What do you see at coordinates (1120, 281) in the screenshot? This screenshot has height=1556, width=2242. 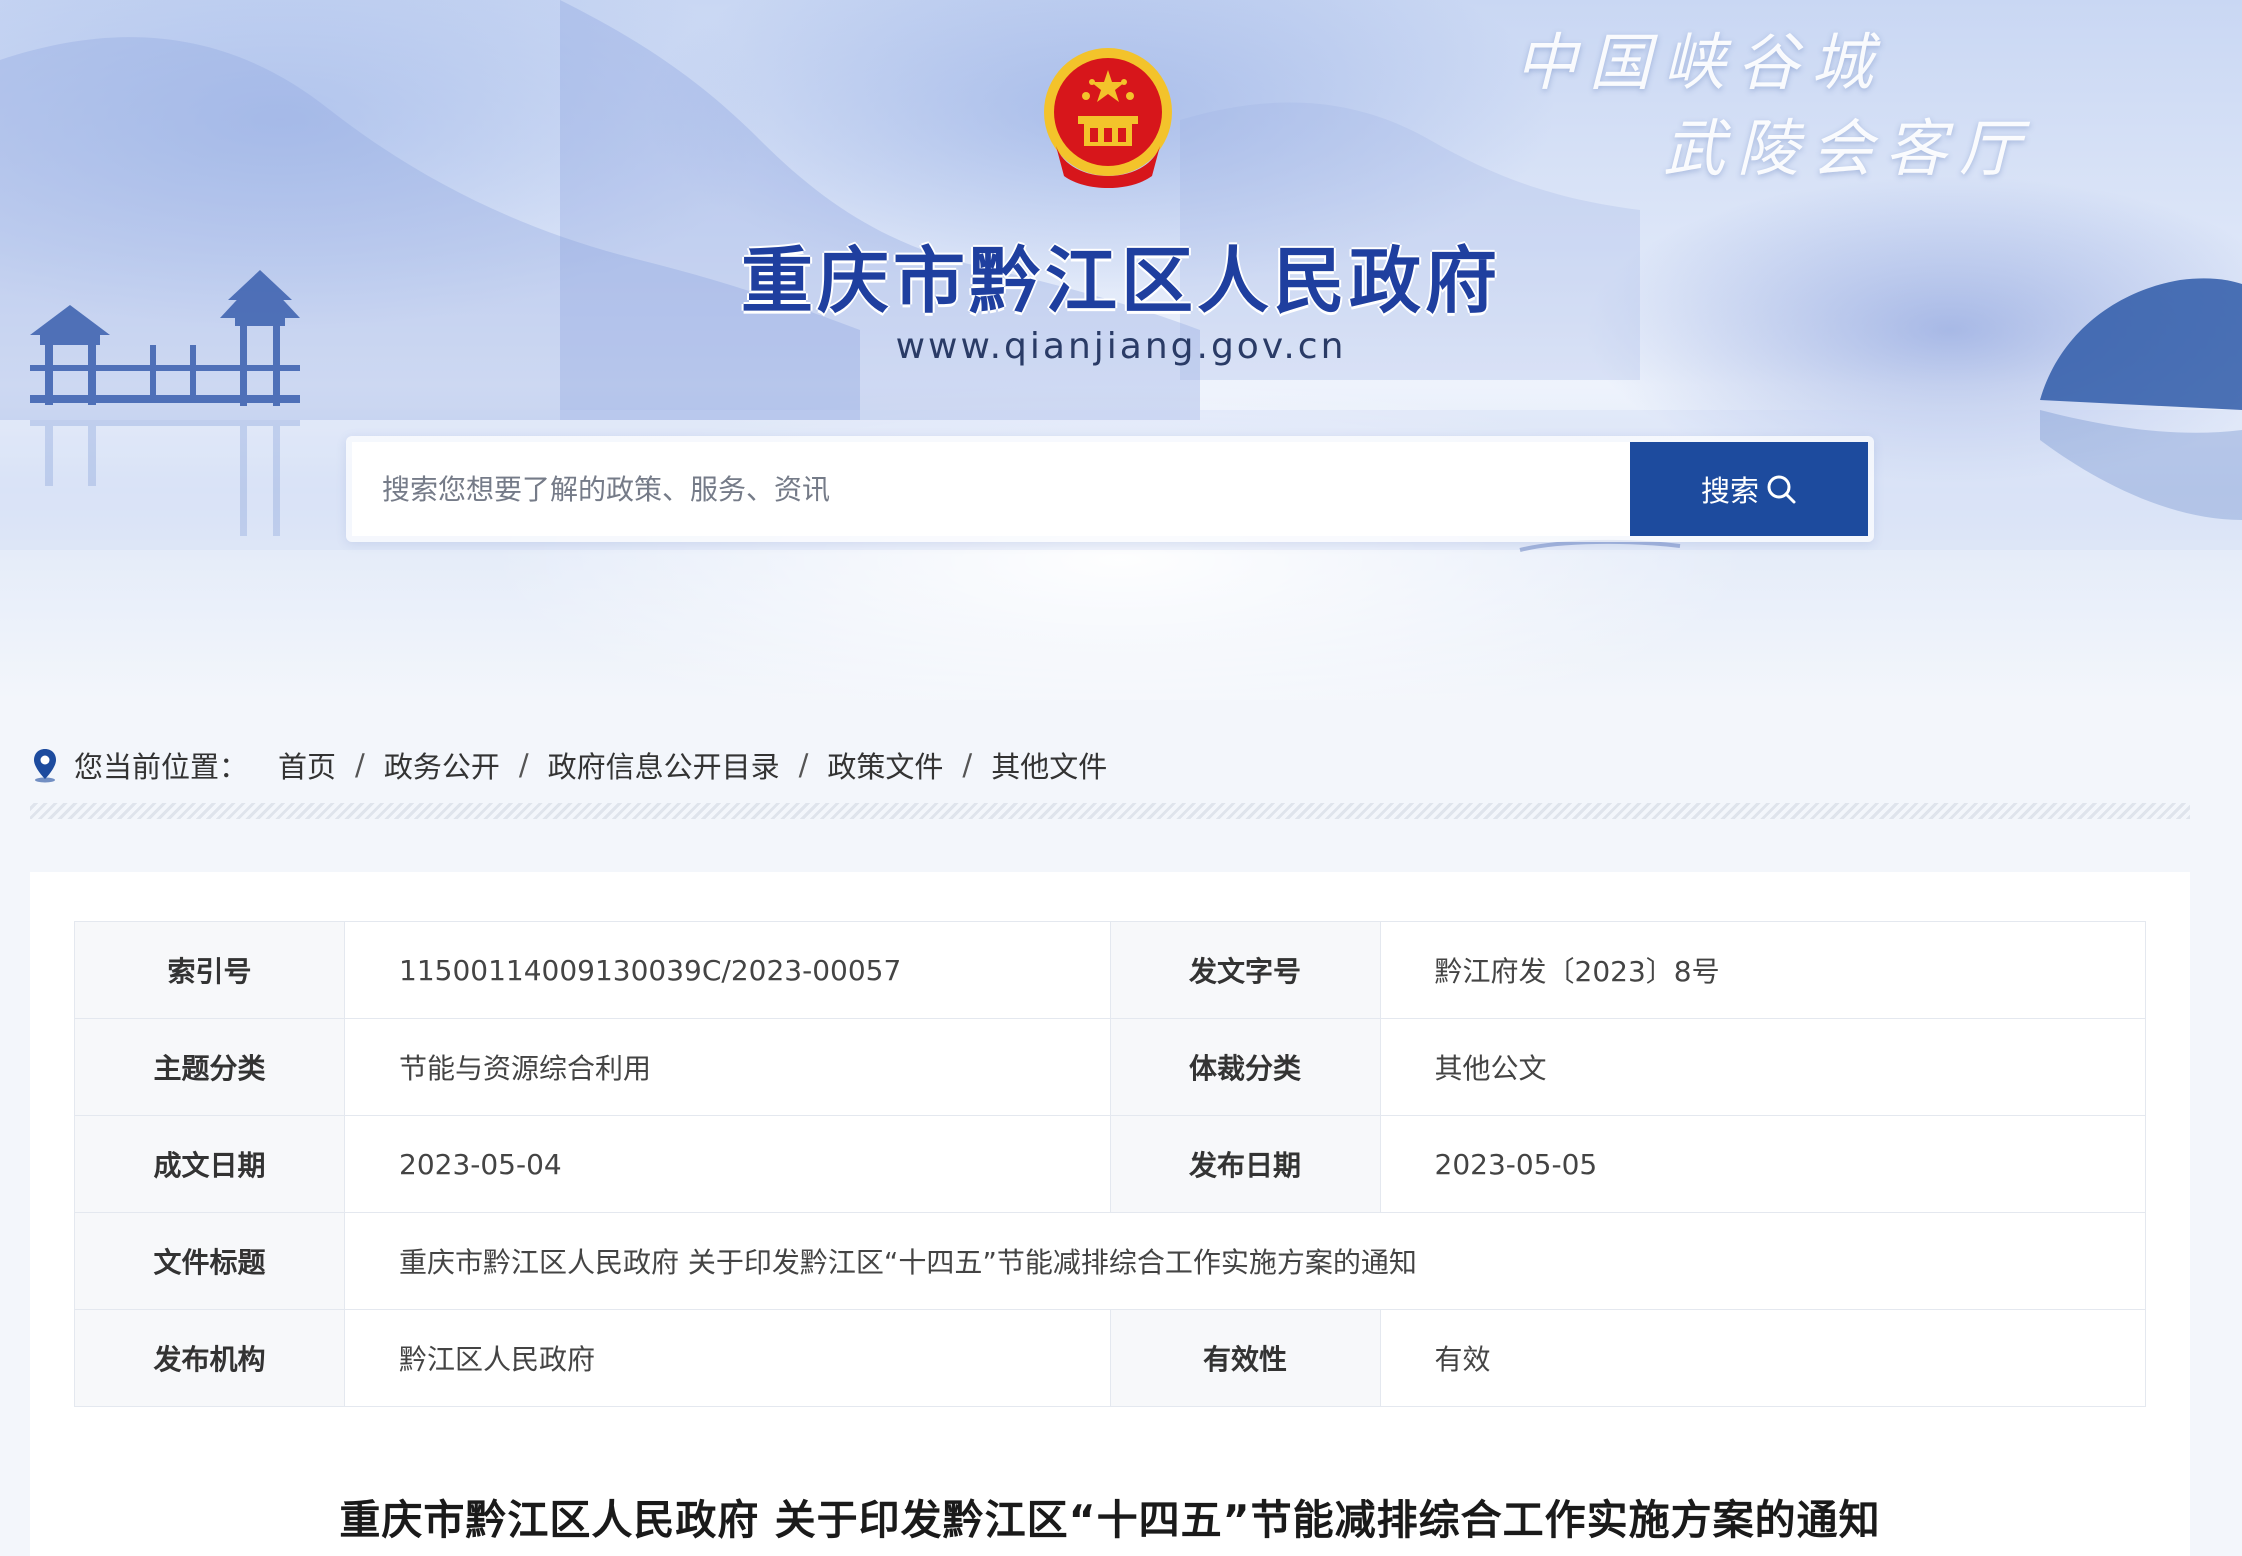 I see `site-name: 重庆市黔江区人民政府` at bounding box center [1120, 281].